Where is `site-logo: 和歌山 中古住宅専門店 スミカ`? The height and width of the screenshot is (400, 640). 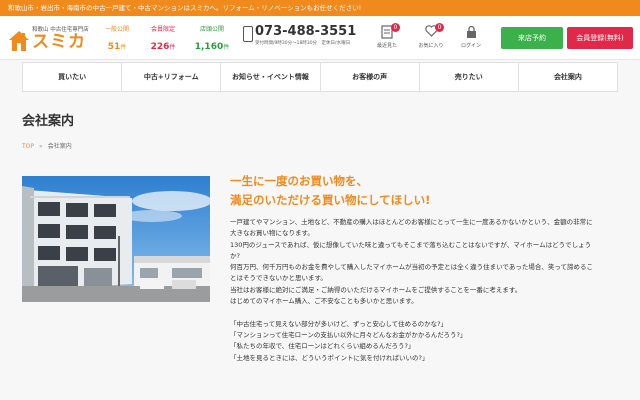 site-logo: 和歌山 中古住宅専門店 スミカ is located at coordinates (51, 38).